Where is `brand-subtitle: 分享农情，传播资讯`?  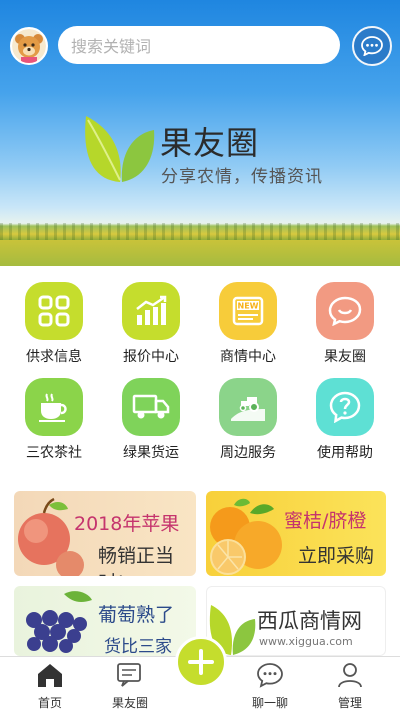 brand-subtitle: 分享农情，传播资讯 is located at coordinates (242, 177).